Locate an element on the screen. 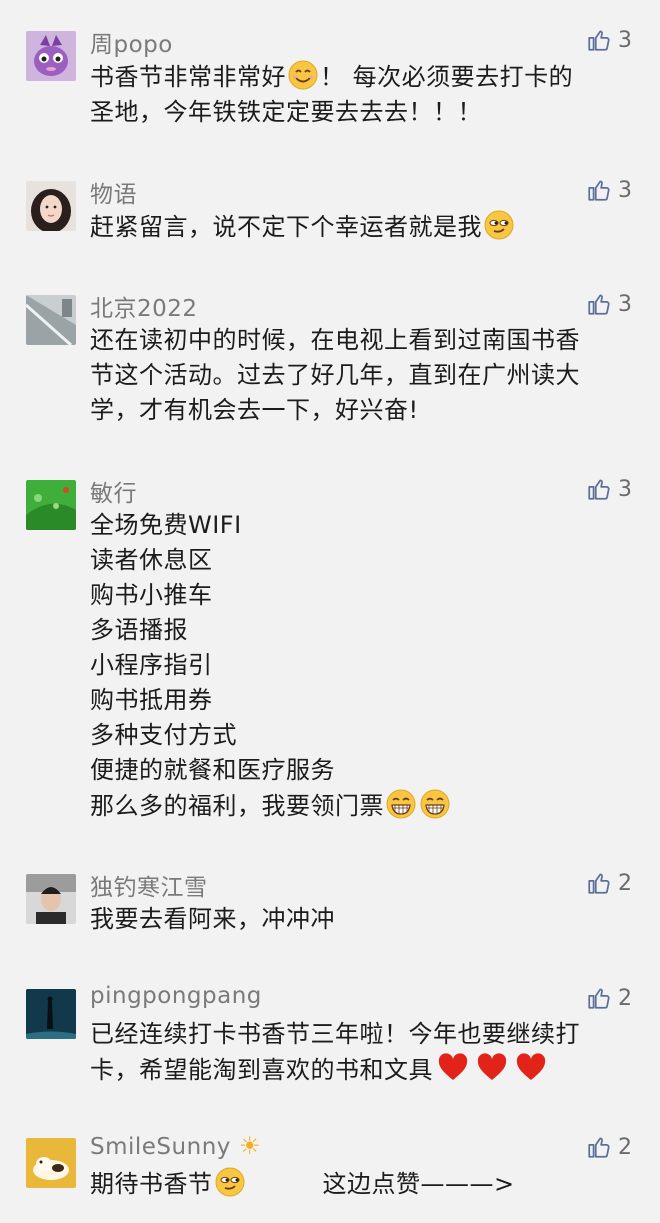 The width and height of the screenshot is (660, 1223). comment-line-text: 期待书香节 is located at coordinates (151, 1184).